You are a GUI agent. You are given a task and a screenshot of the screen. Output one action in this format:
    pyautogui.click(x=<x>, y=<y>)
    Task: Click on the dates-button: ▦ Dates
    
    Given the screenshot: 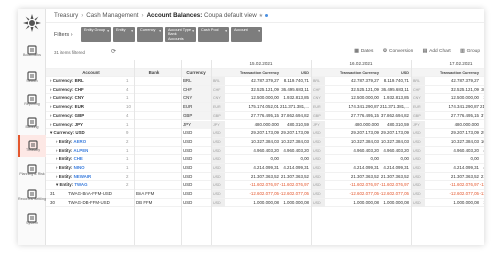 What is the action you would take?
    pyautogui.click(x=363, y=51)
    